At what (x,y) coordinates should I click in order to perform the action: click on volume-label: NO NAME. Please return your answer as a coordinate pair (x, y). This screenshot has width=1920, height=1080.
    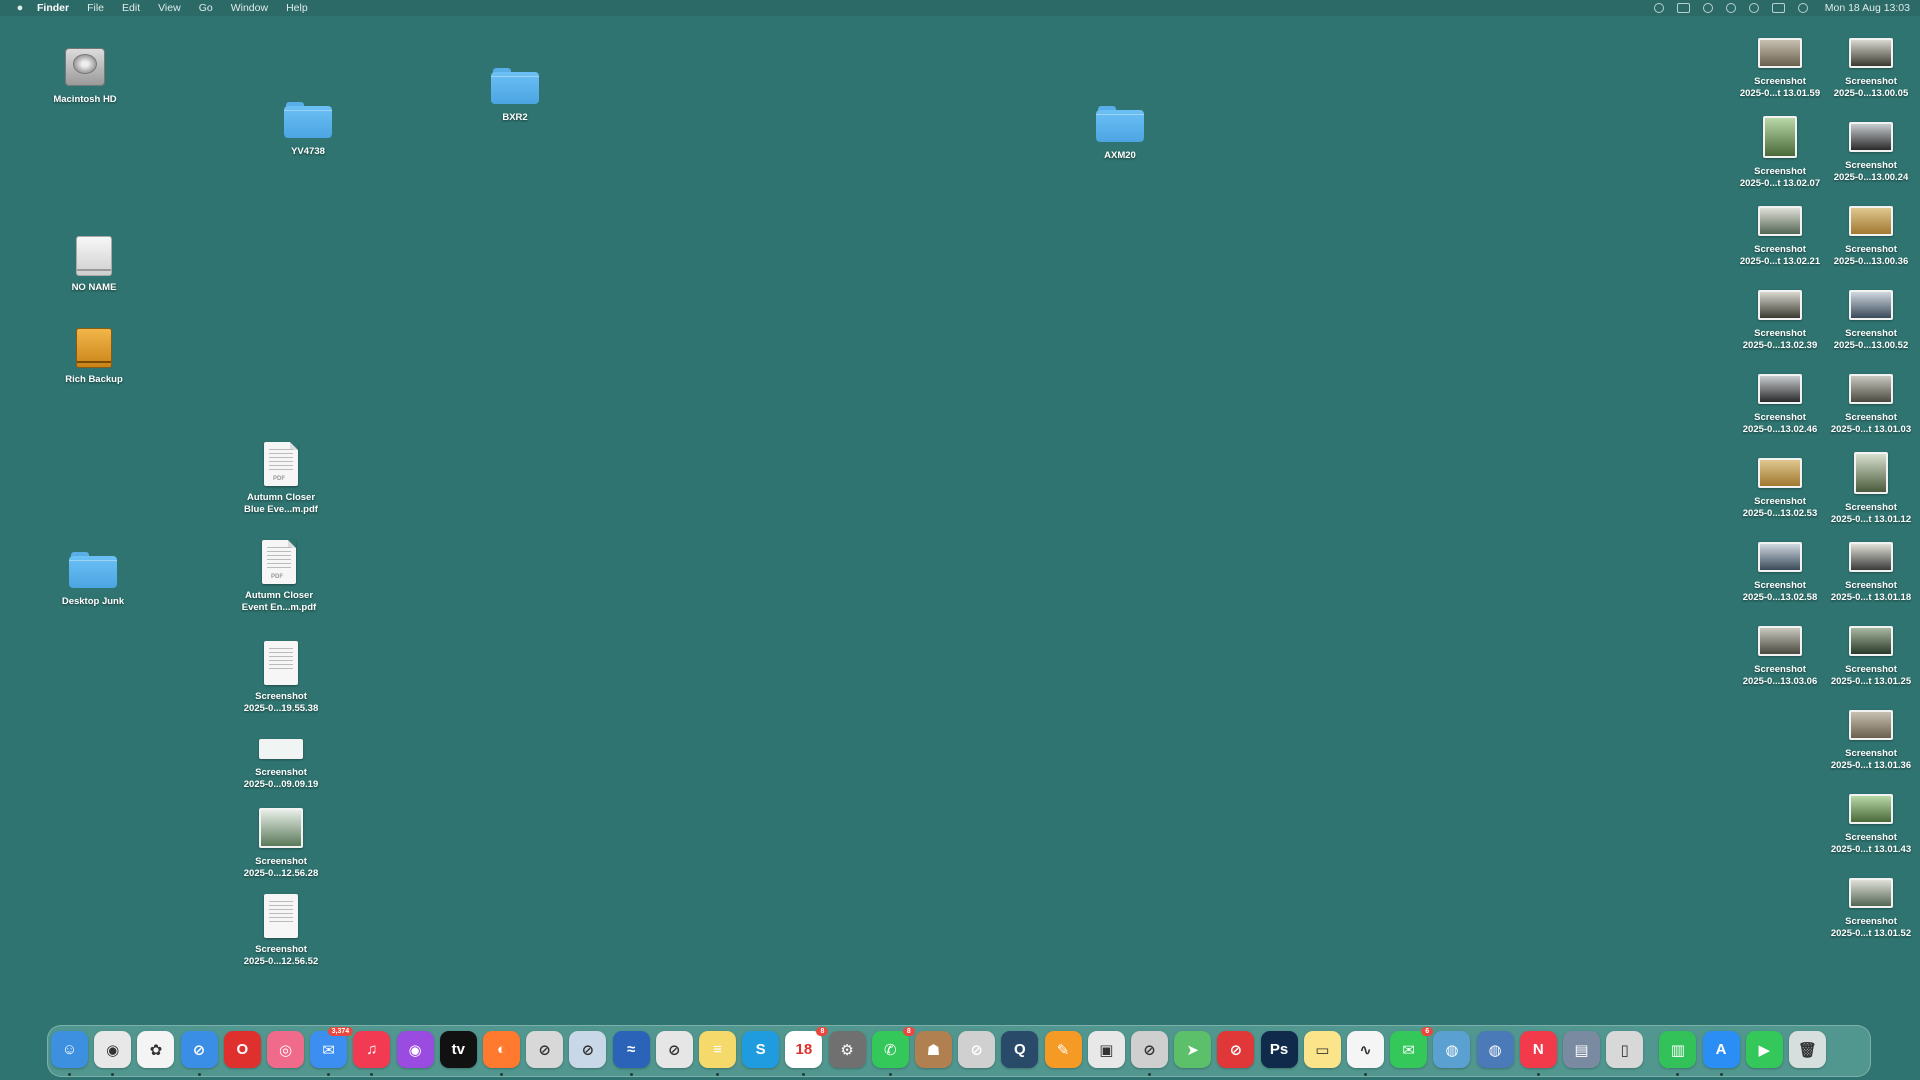
    Looking at the image, I should click on (94, 287).